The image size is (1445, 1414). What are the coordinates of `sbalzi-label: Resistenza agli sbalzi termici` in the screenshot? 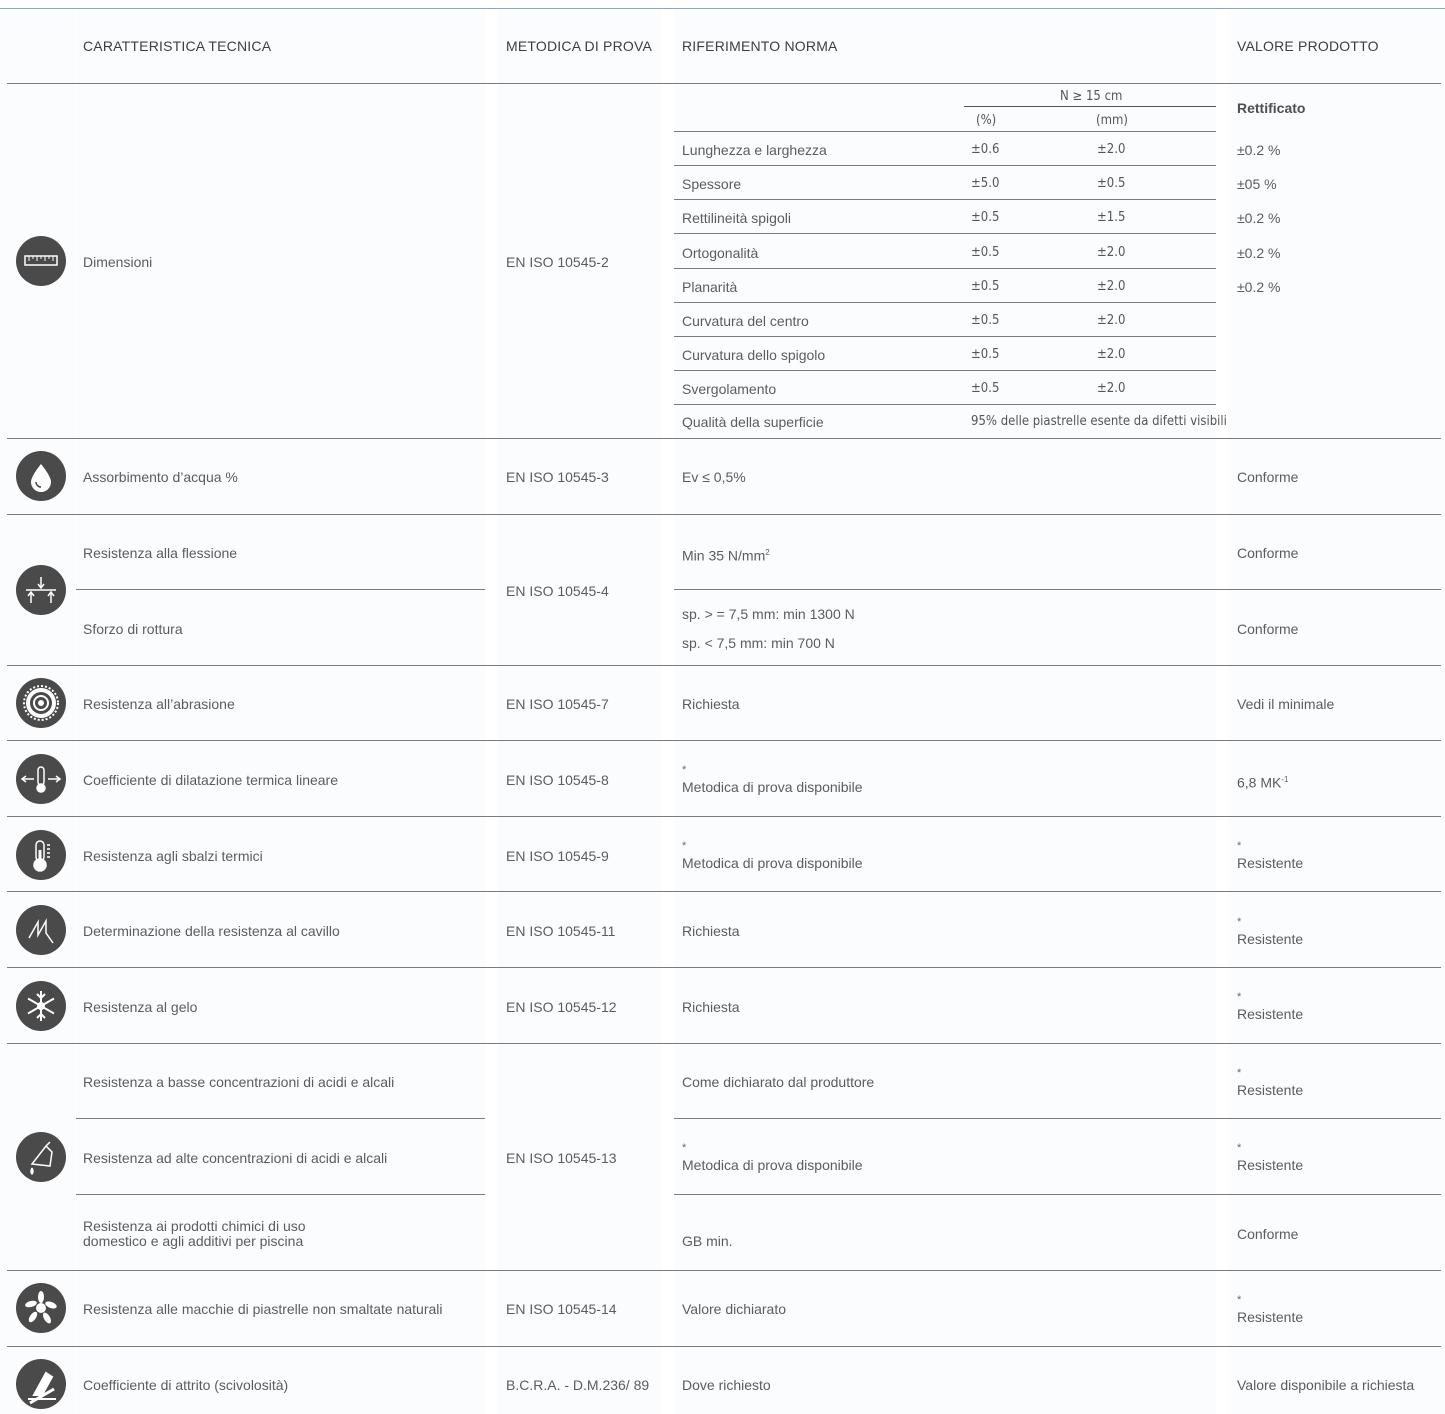 It's located at (173, 856).